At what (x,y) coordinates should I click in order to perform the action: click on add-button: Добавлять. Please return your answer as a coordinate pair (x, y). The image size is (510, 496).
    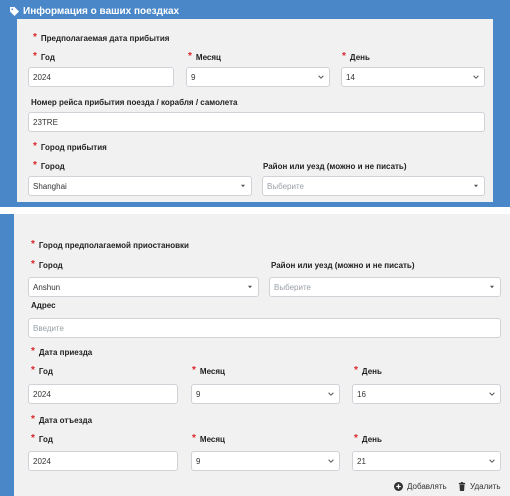
    Looking at the image, I should click on (420, 486).